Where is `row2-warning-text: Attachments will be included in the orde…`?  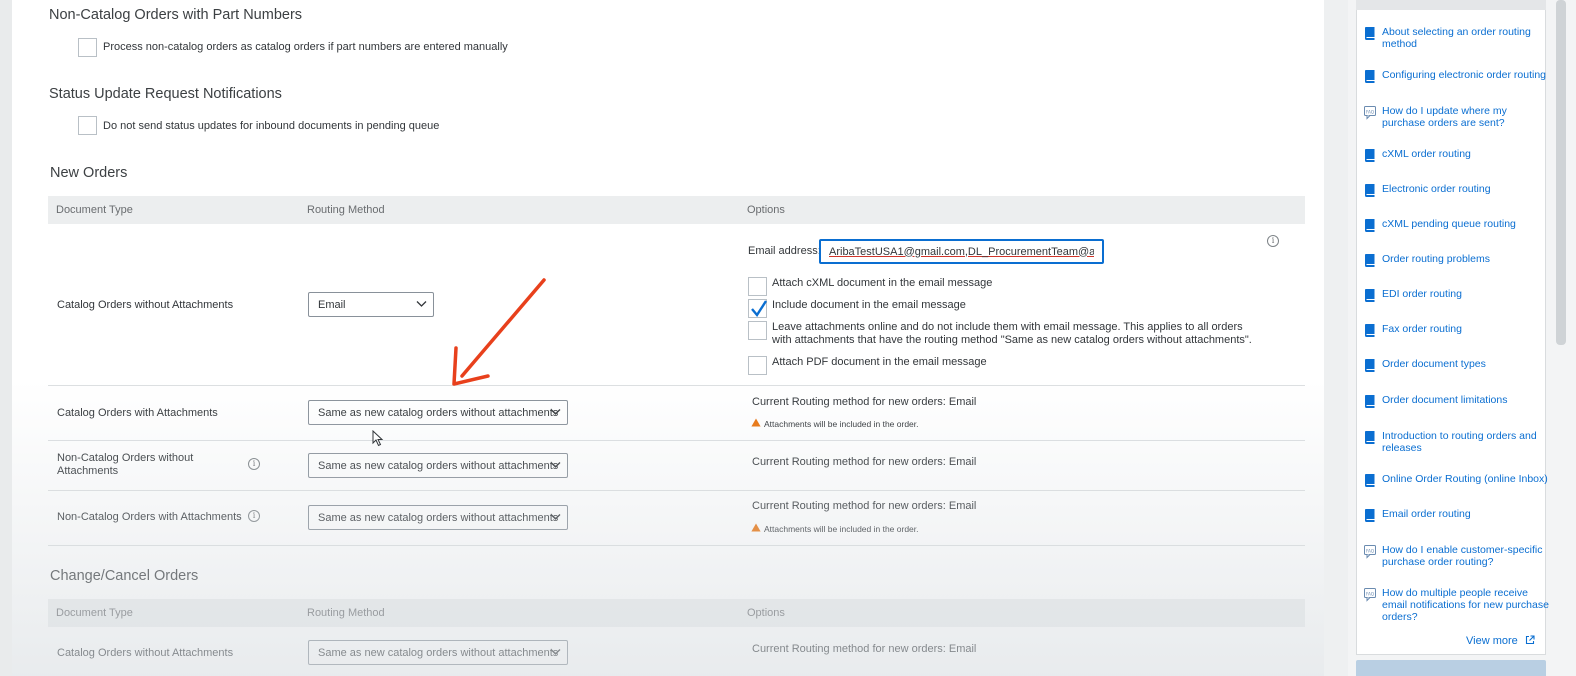 row2-warning-text: Attachments will be included in the orde… is located at coordinates (841, 424).